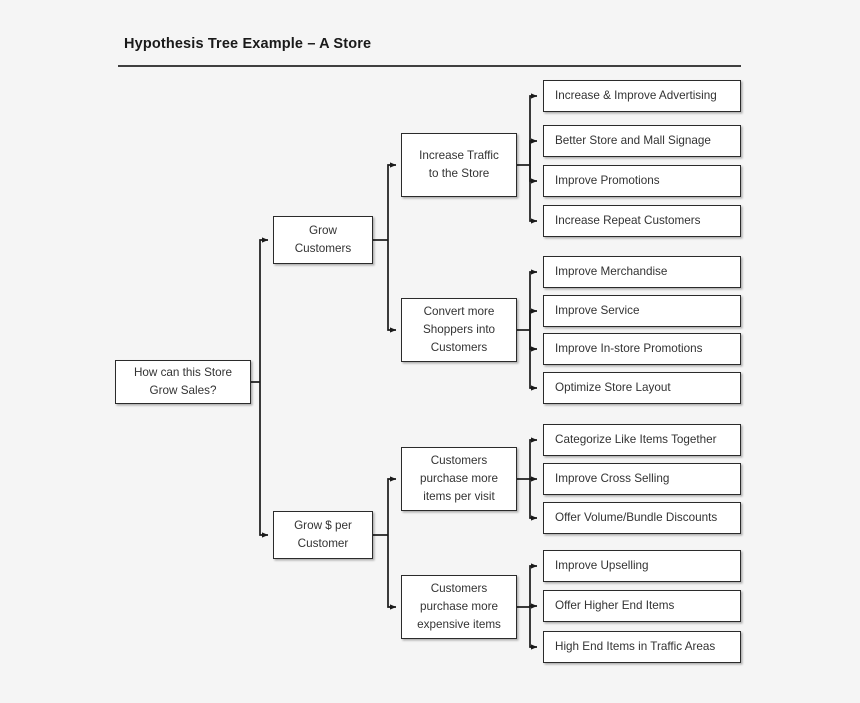 The height and width of the screenshot is (703, 860). Describe the element at coordinates (642, 311) in the screenshot. I see `leaf-improve-service: Improve Service` at that location.